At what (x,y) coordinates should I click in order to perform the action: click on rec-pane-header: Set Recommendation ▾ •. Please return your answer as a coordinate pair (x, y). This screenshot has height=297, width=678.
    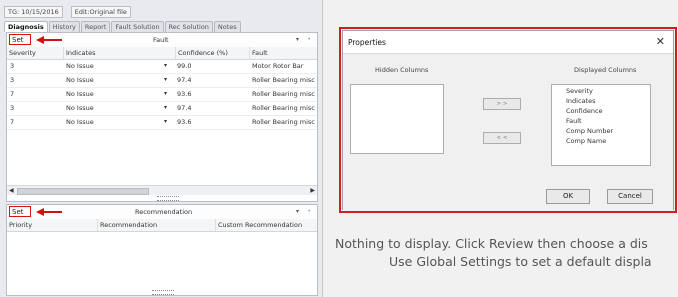
    Looking at the image, I should click on (162, 212).